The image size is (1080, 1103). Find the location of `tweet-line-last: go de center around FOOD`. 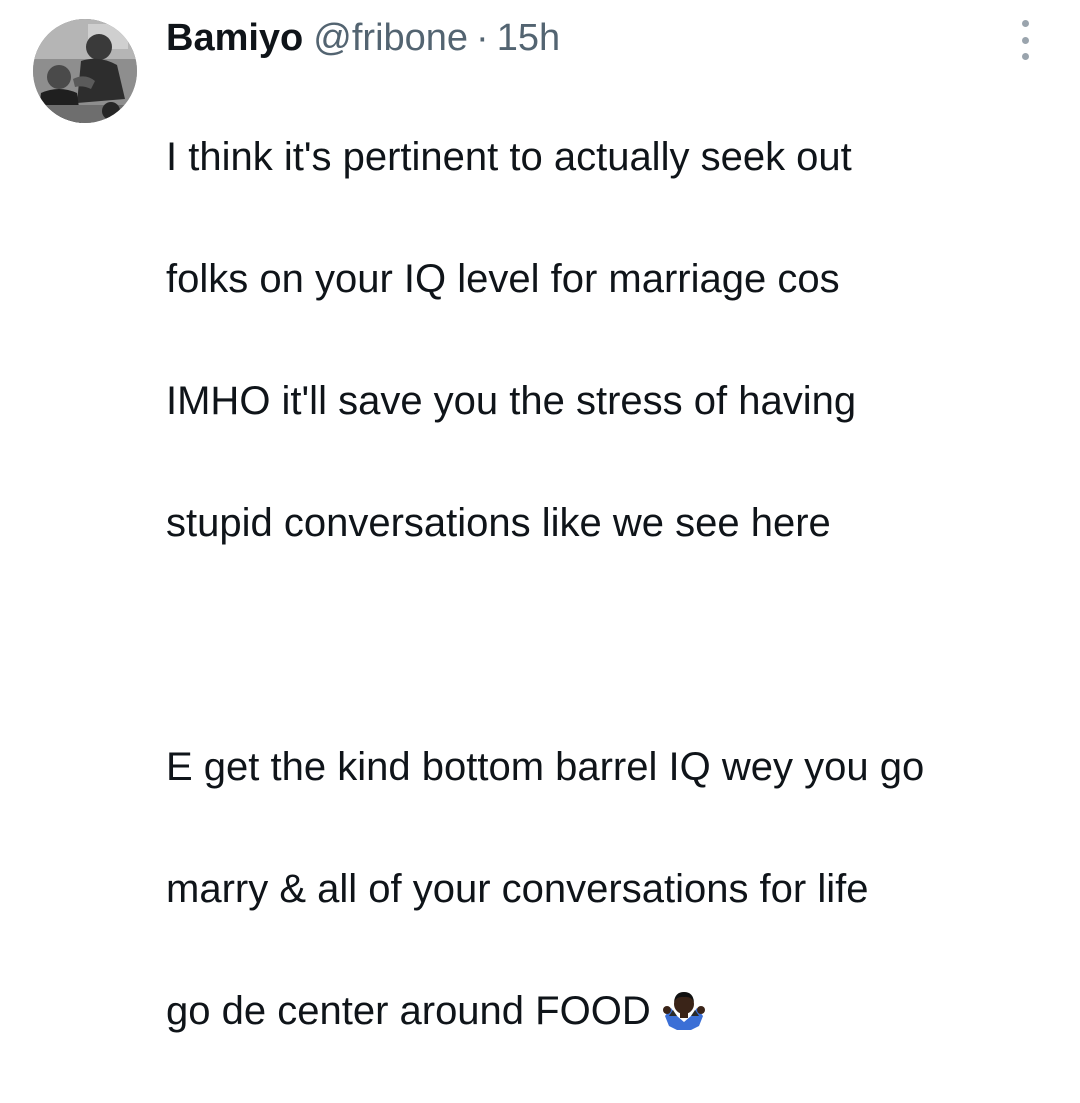

tweet-line-last: go de center around FOOD is located at coordinates (616, 1011).